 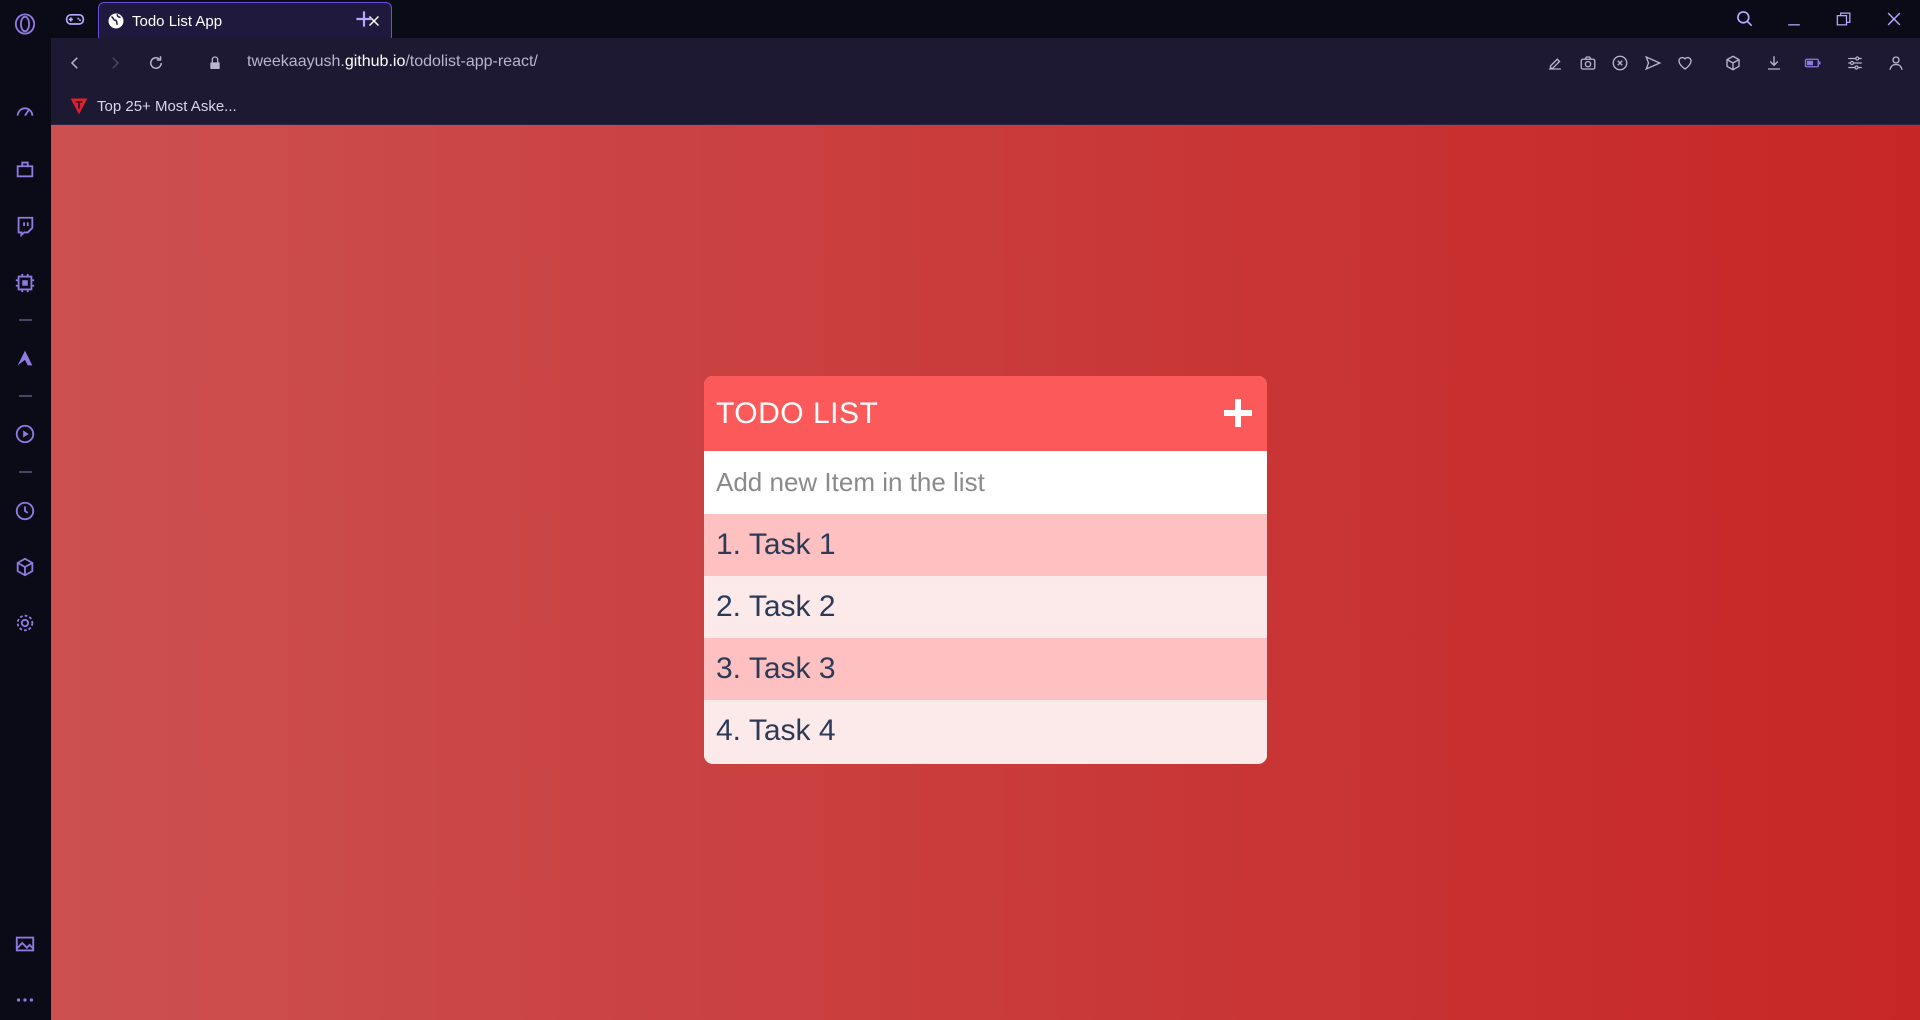 I want to click on easy-setup-icon, so click(x=1855, y=63).